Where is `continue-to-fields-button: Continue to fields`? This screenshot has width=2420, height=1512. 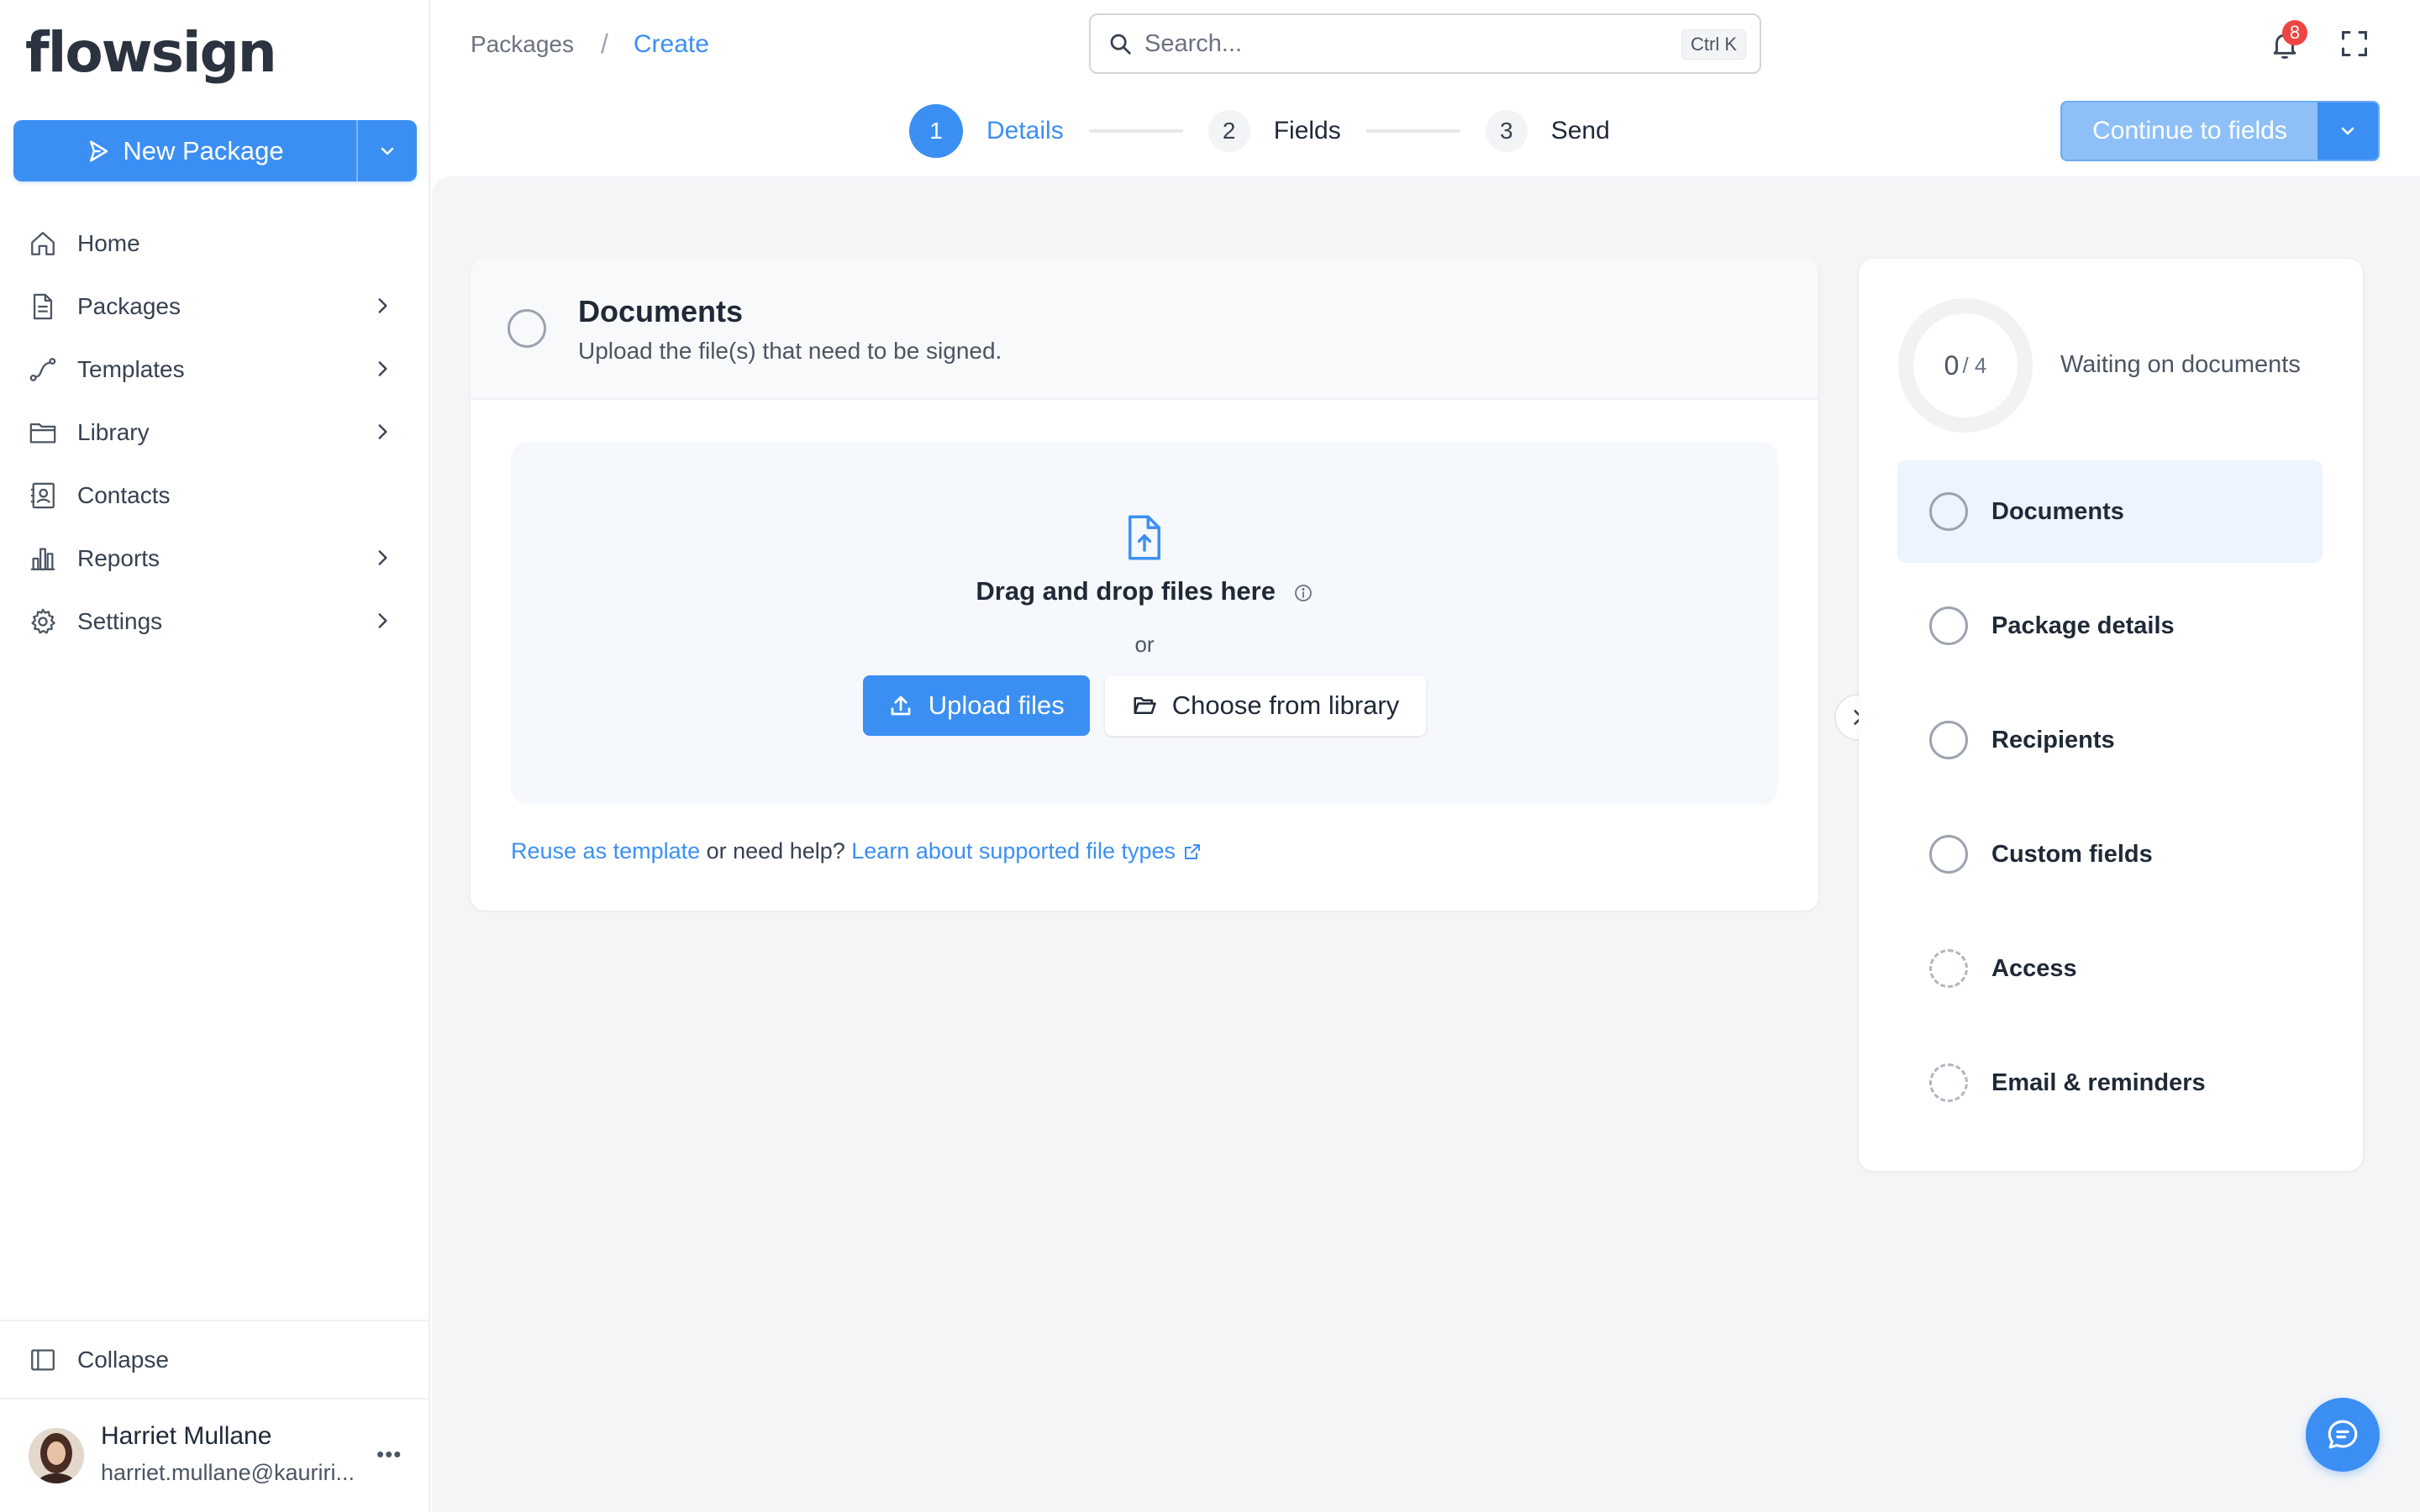
continue-to-fields-button: Continue to fields is located at coordinates (2220, 131).